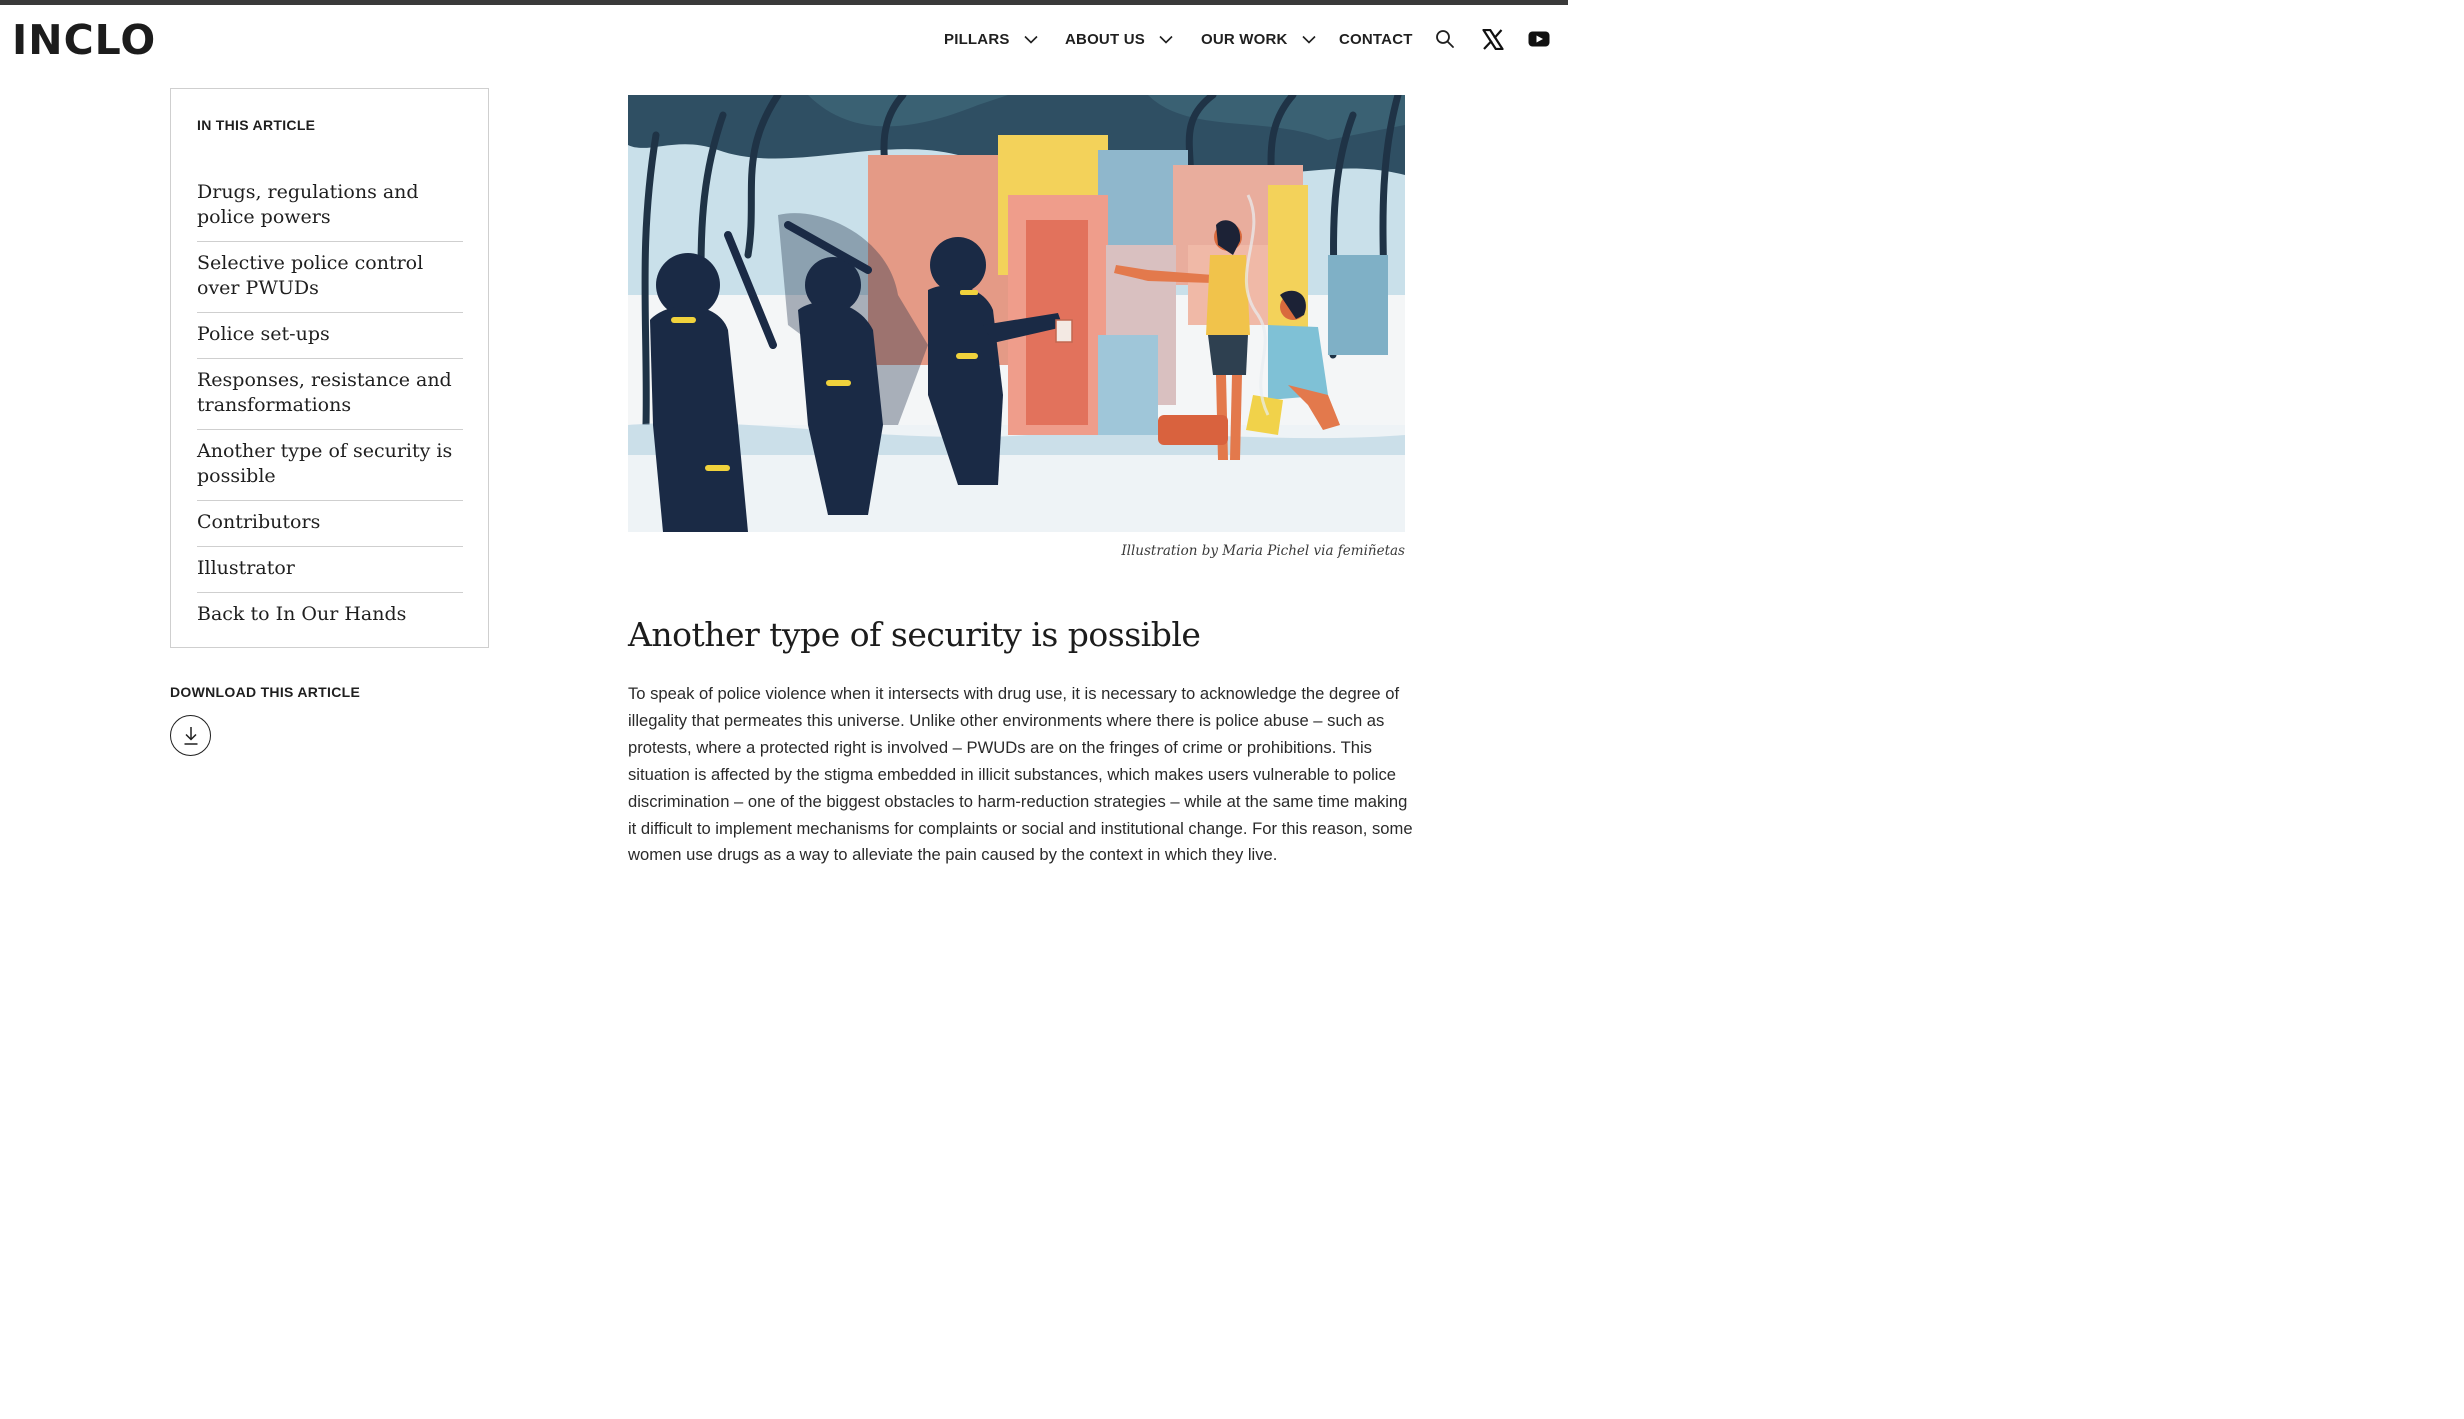  What do you see at coordinates (330, 615) in the screenshot?
I see `toc-item-back-to-in-our-hands: Back to In Our Hands` at bounding box center [330, 615].